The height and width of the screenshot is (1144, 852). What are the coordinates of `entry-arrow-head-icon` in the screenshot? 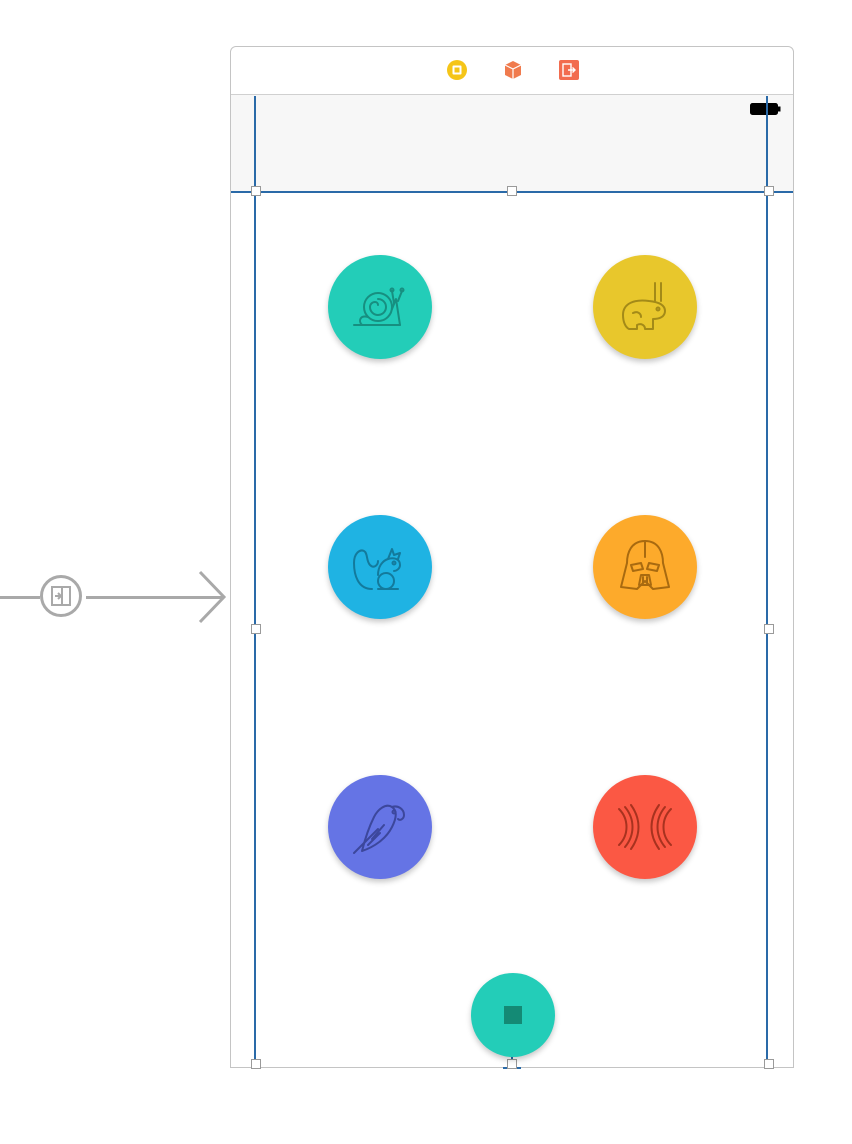 It's located at (212, 597).